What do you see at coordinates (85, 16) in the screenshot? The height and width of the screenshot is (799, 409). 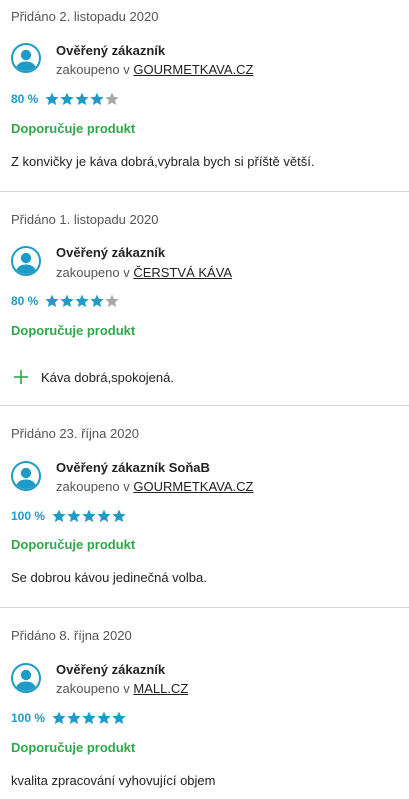 I see `review-date: Přidáno 2. listopadu 2020` at bounding box center [85, 16].